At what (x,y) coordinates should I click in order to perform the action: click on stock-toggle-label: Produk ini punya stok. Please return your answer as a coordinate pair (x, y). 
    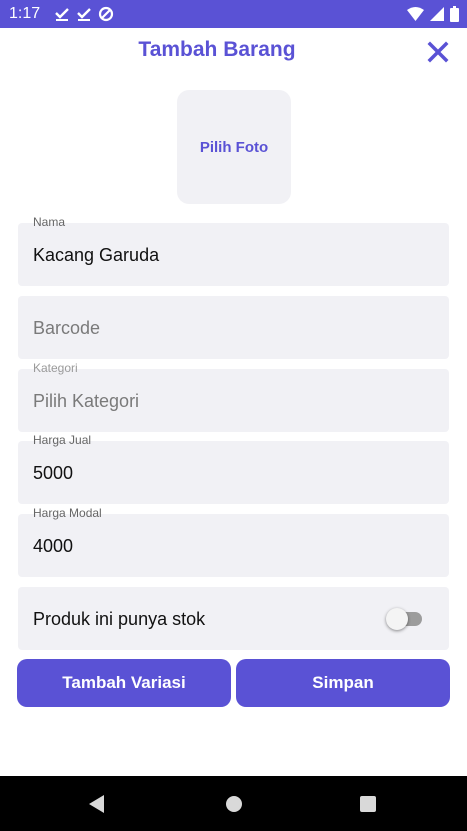
    Looking at the image, I should click on (119, 619).